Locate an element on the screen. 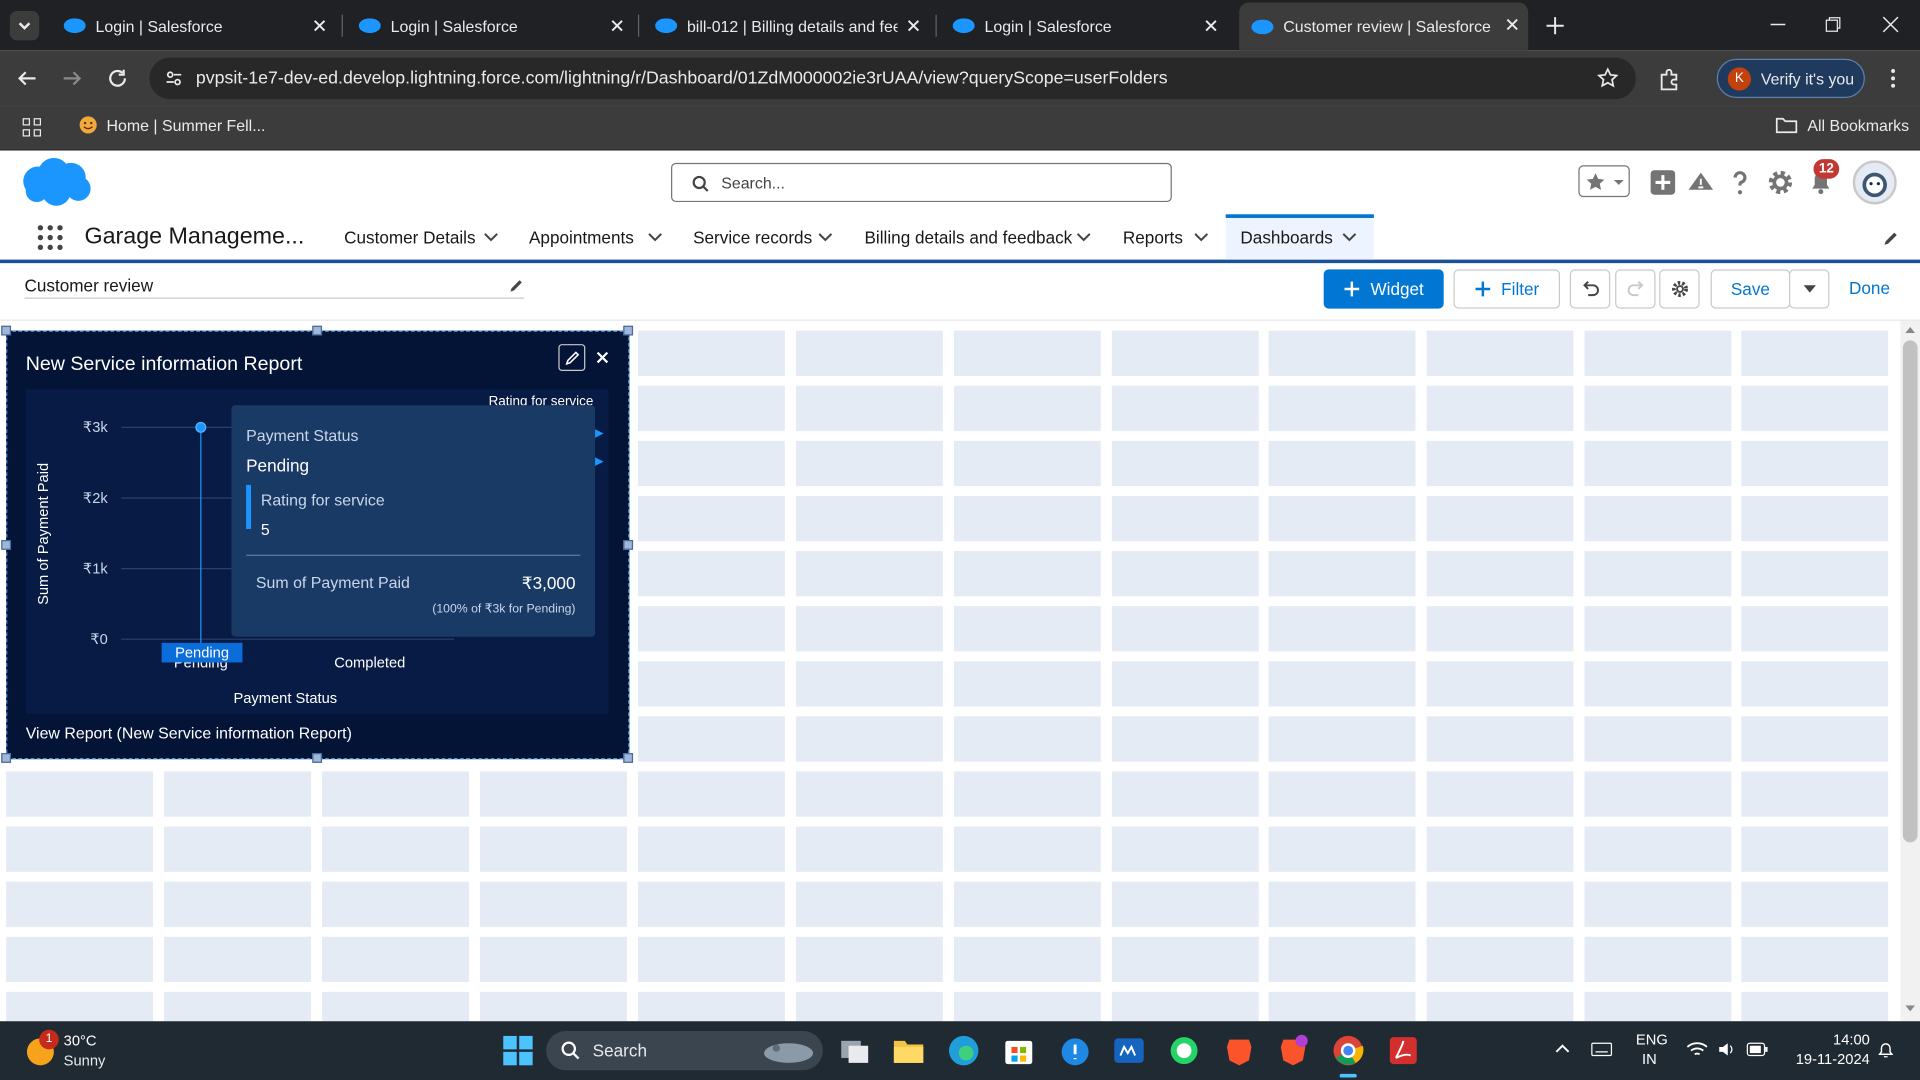 The height and width of the screenshot is (1080, 1920). bookmark-star-icon is located at coordinates (1607, 78).